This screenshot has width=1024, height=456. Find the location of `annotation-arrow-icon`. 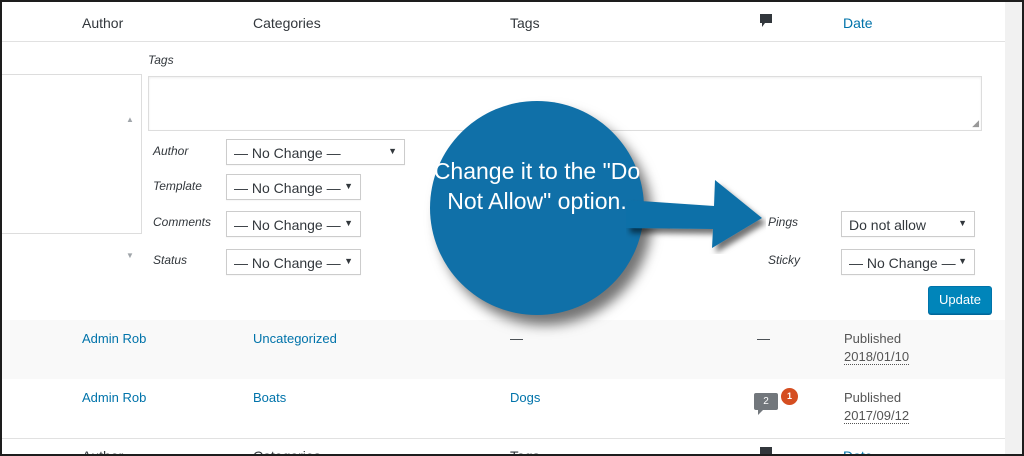

annotation-arrow-icon is located at coordinates (694, 214).